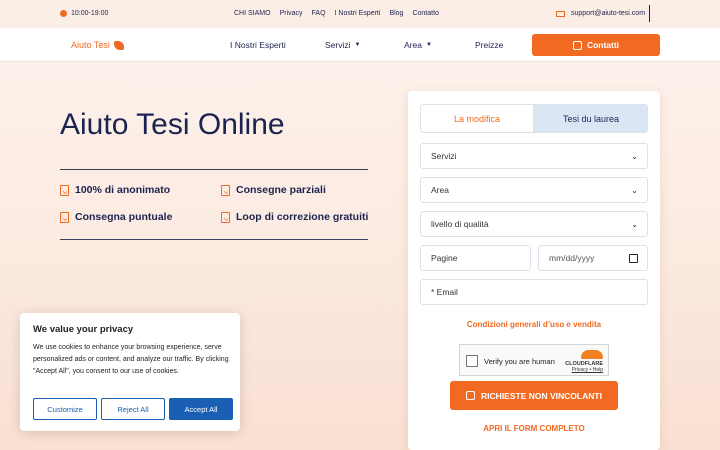 This screenshot has height=450, width=720. Describe the element at coordinates (460, 224) in the screenshot. I see `quality-select-value: livello di qualità` at that location.